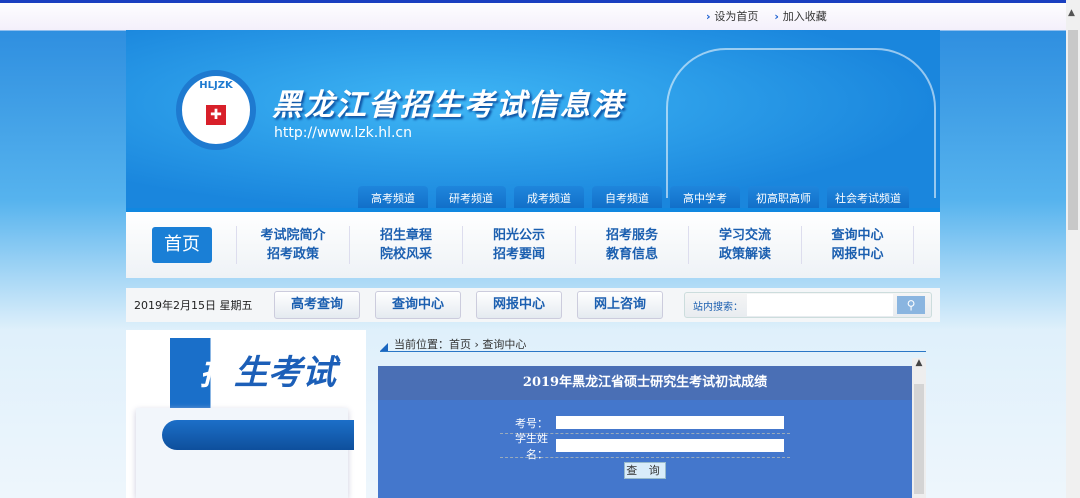 This screenshot has height=498, width=1080. I want to click on search-label: 站内搜索：, so click(718, 307).